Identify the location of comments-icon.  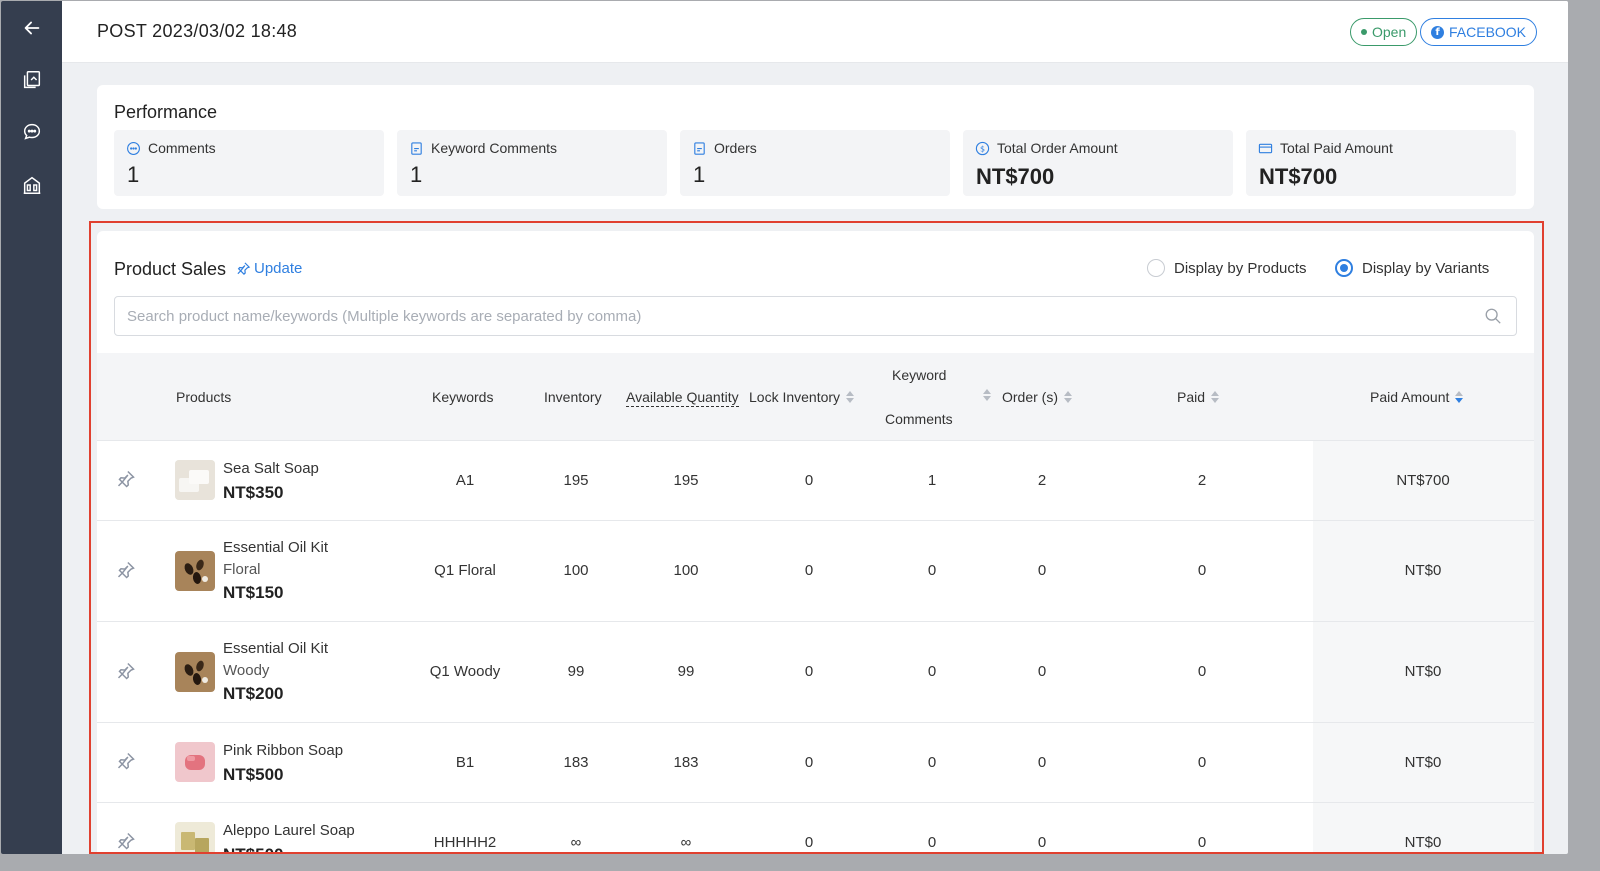
(31, 132).